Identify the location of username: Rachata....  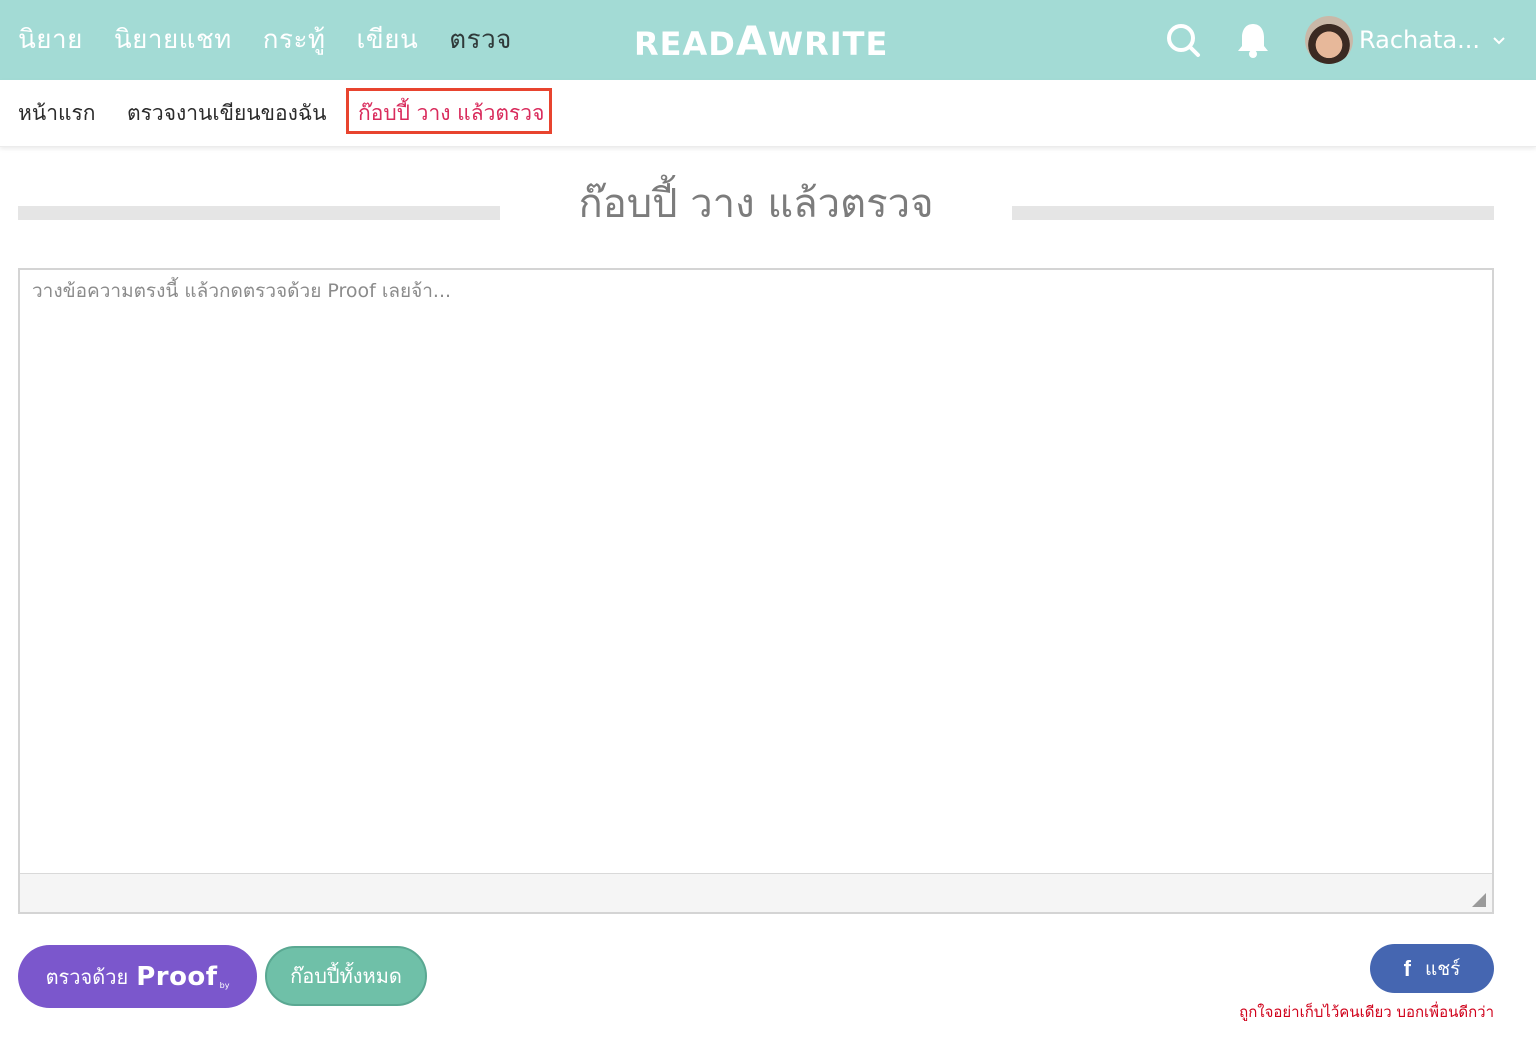
(1419, 40).